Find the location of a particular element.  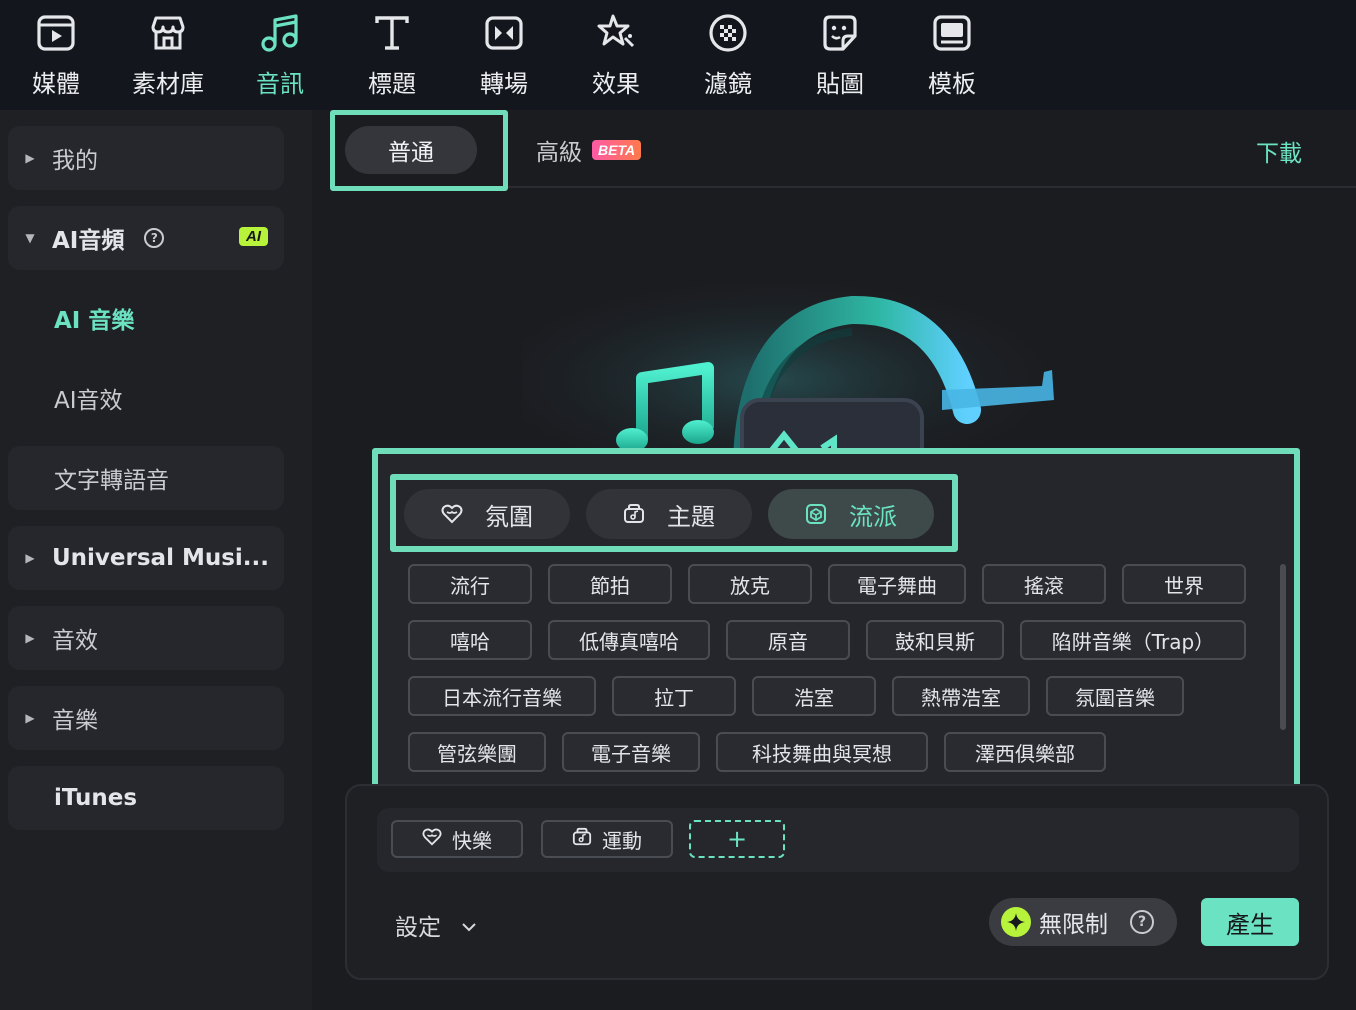

media-icon is located at coordinates (56, 33).